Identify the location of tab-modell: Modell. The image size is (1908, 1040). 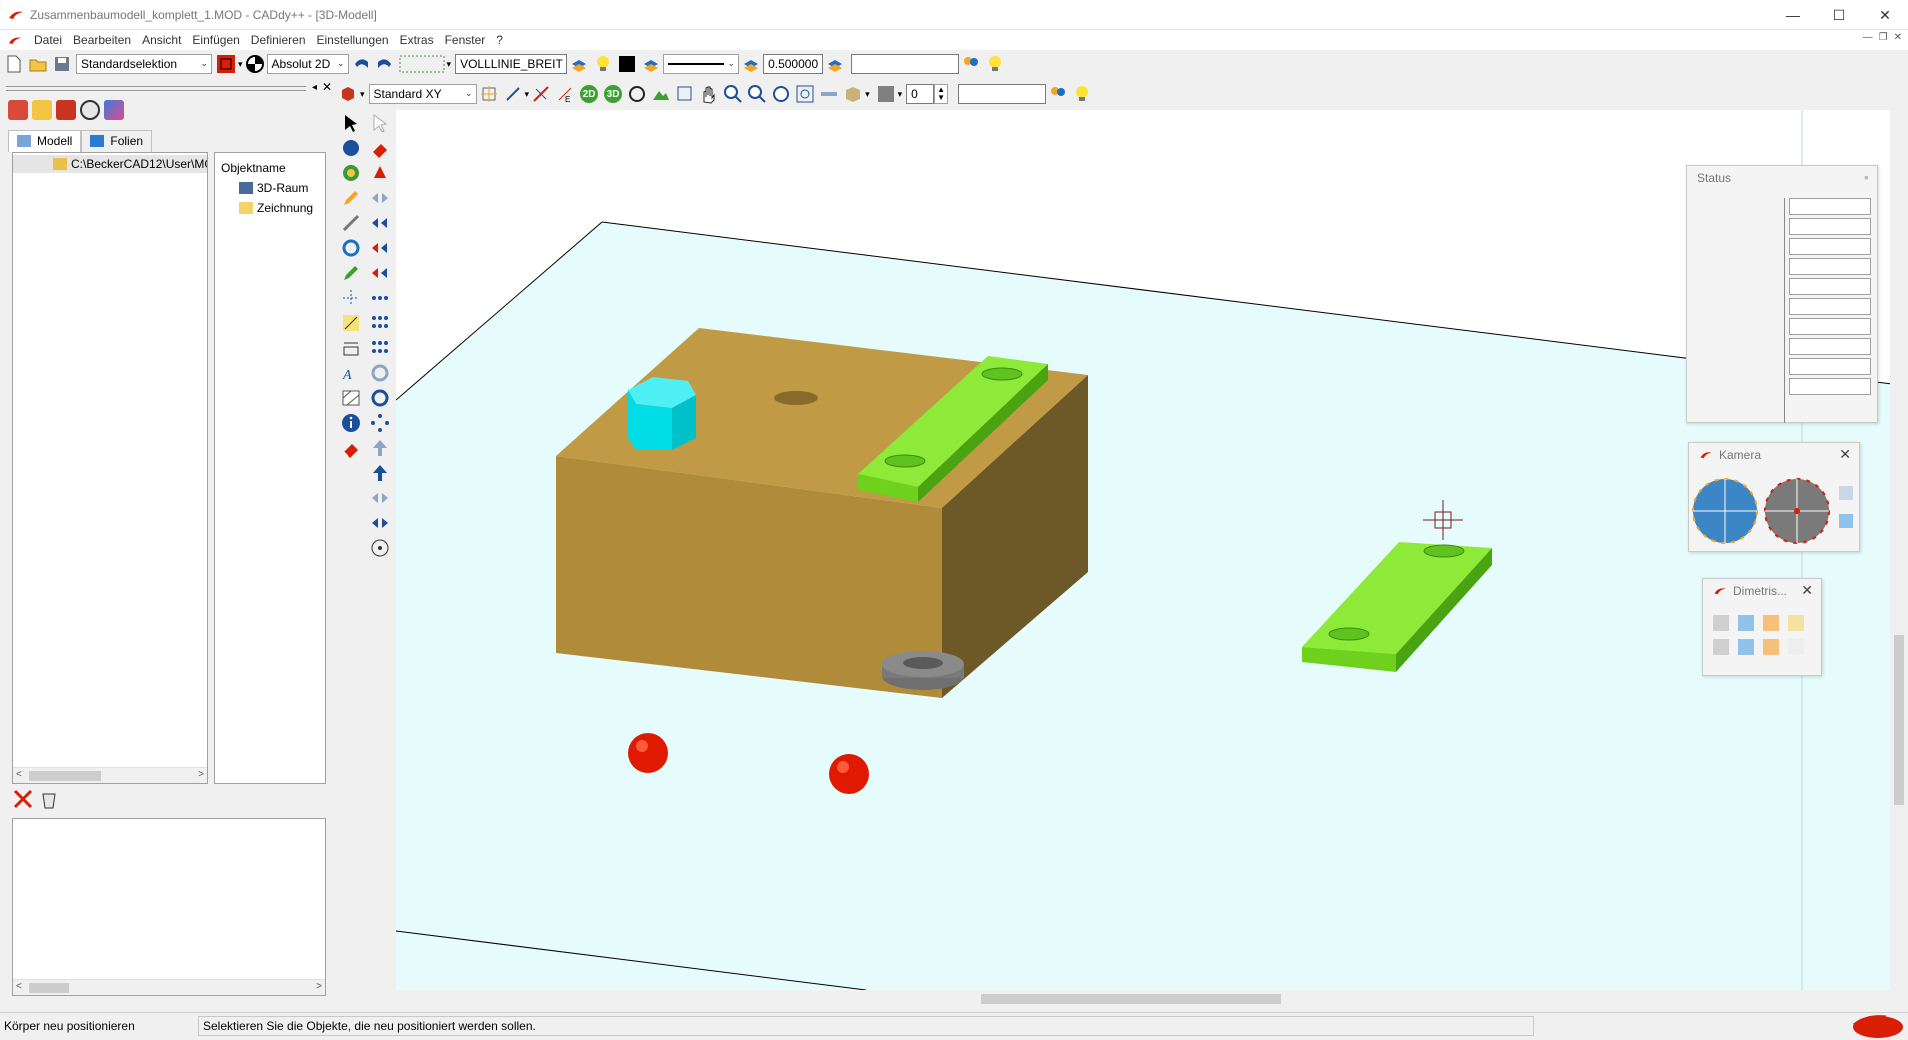
(45, 141).